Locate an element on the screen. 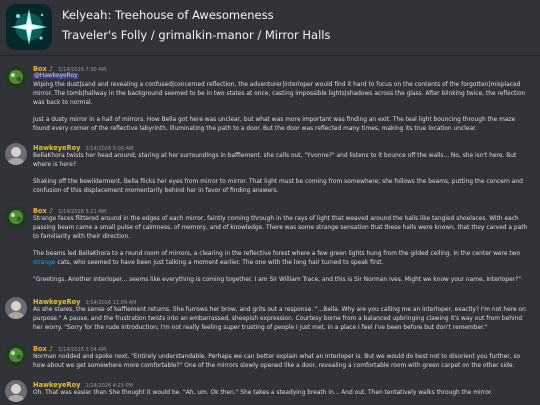 This screenshot has width=540, height=405. server-title: Kelyeah: Treehouse of Awesomeness is located at coordinates (168, 15).